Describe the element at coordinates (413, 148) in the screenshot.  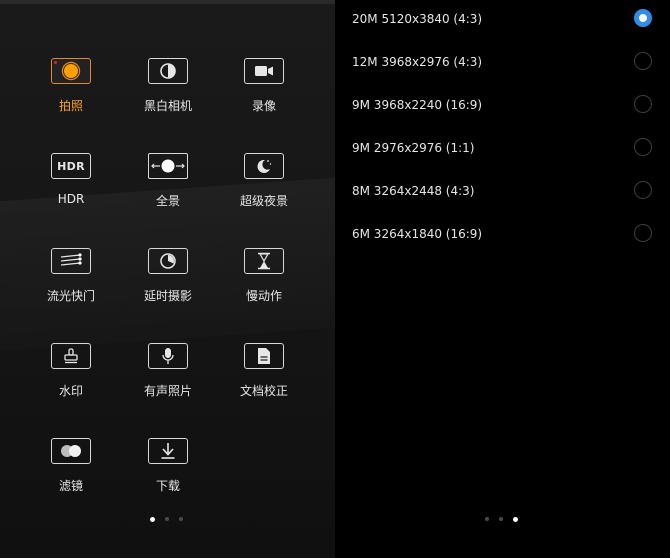
I see `resolution-label: 9M 2976x2976 (1:1)` at that location.